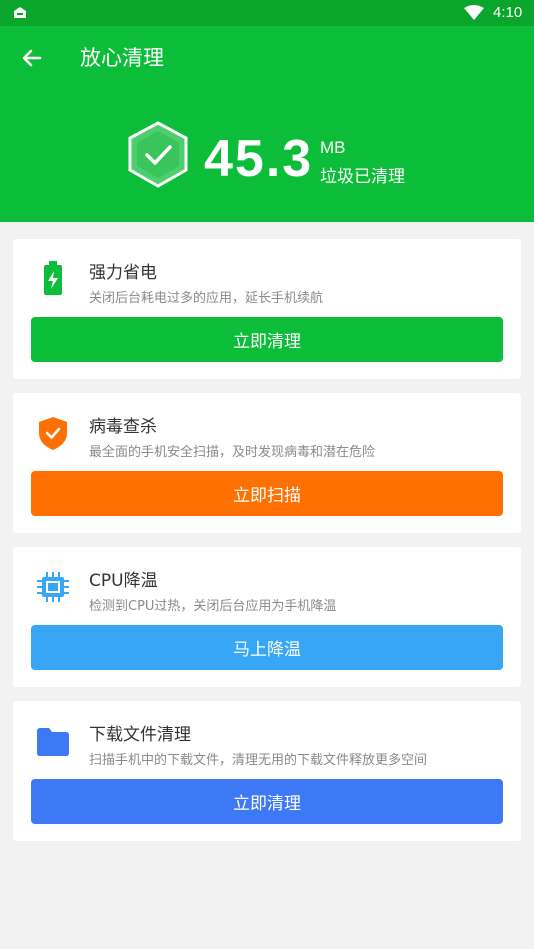 This screenshot has width=534, height=949. Describe the element at coordinates (140, 735) in the screenshot. I see `card-title: 下载文件清理` at that location.